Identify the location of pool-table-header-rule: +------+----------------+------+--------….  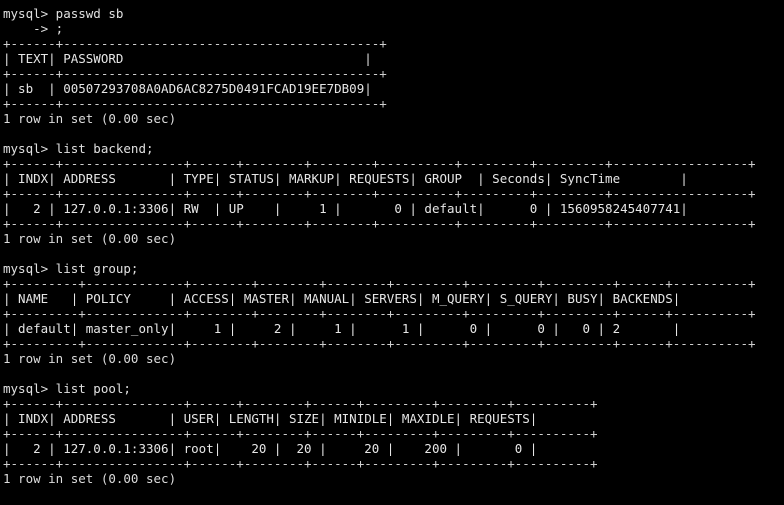
(300, 433).